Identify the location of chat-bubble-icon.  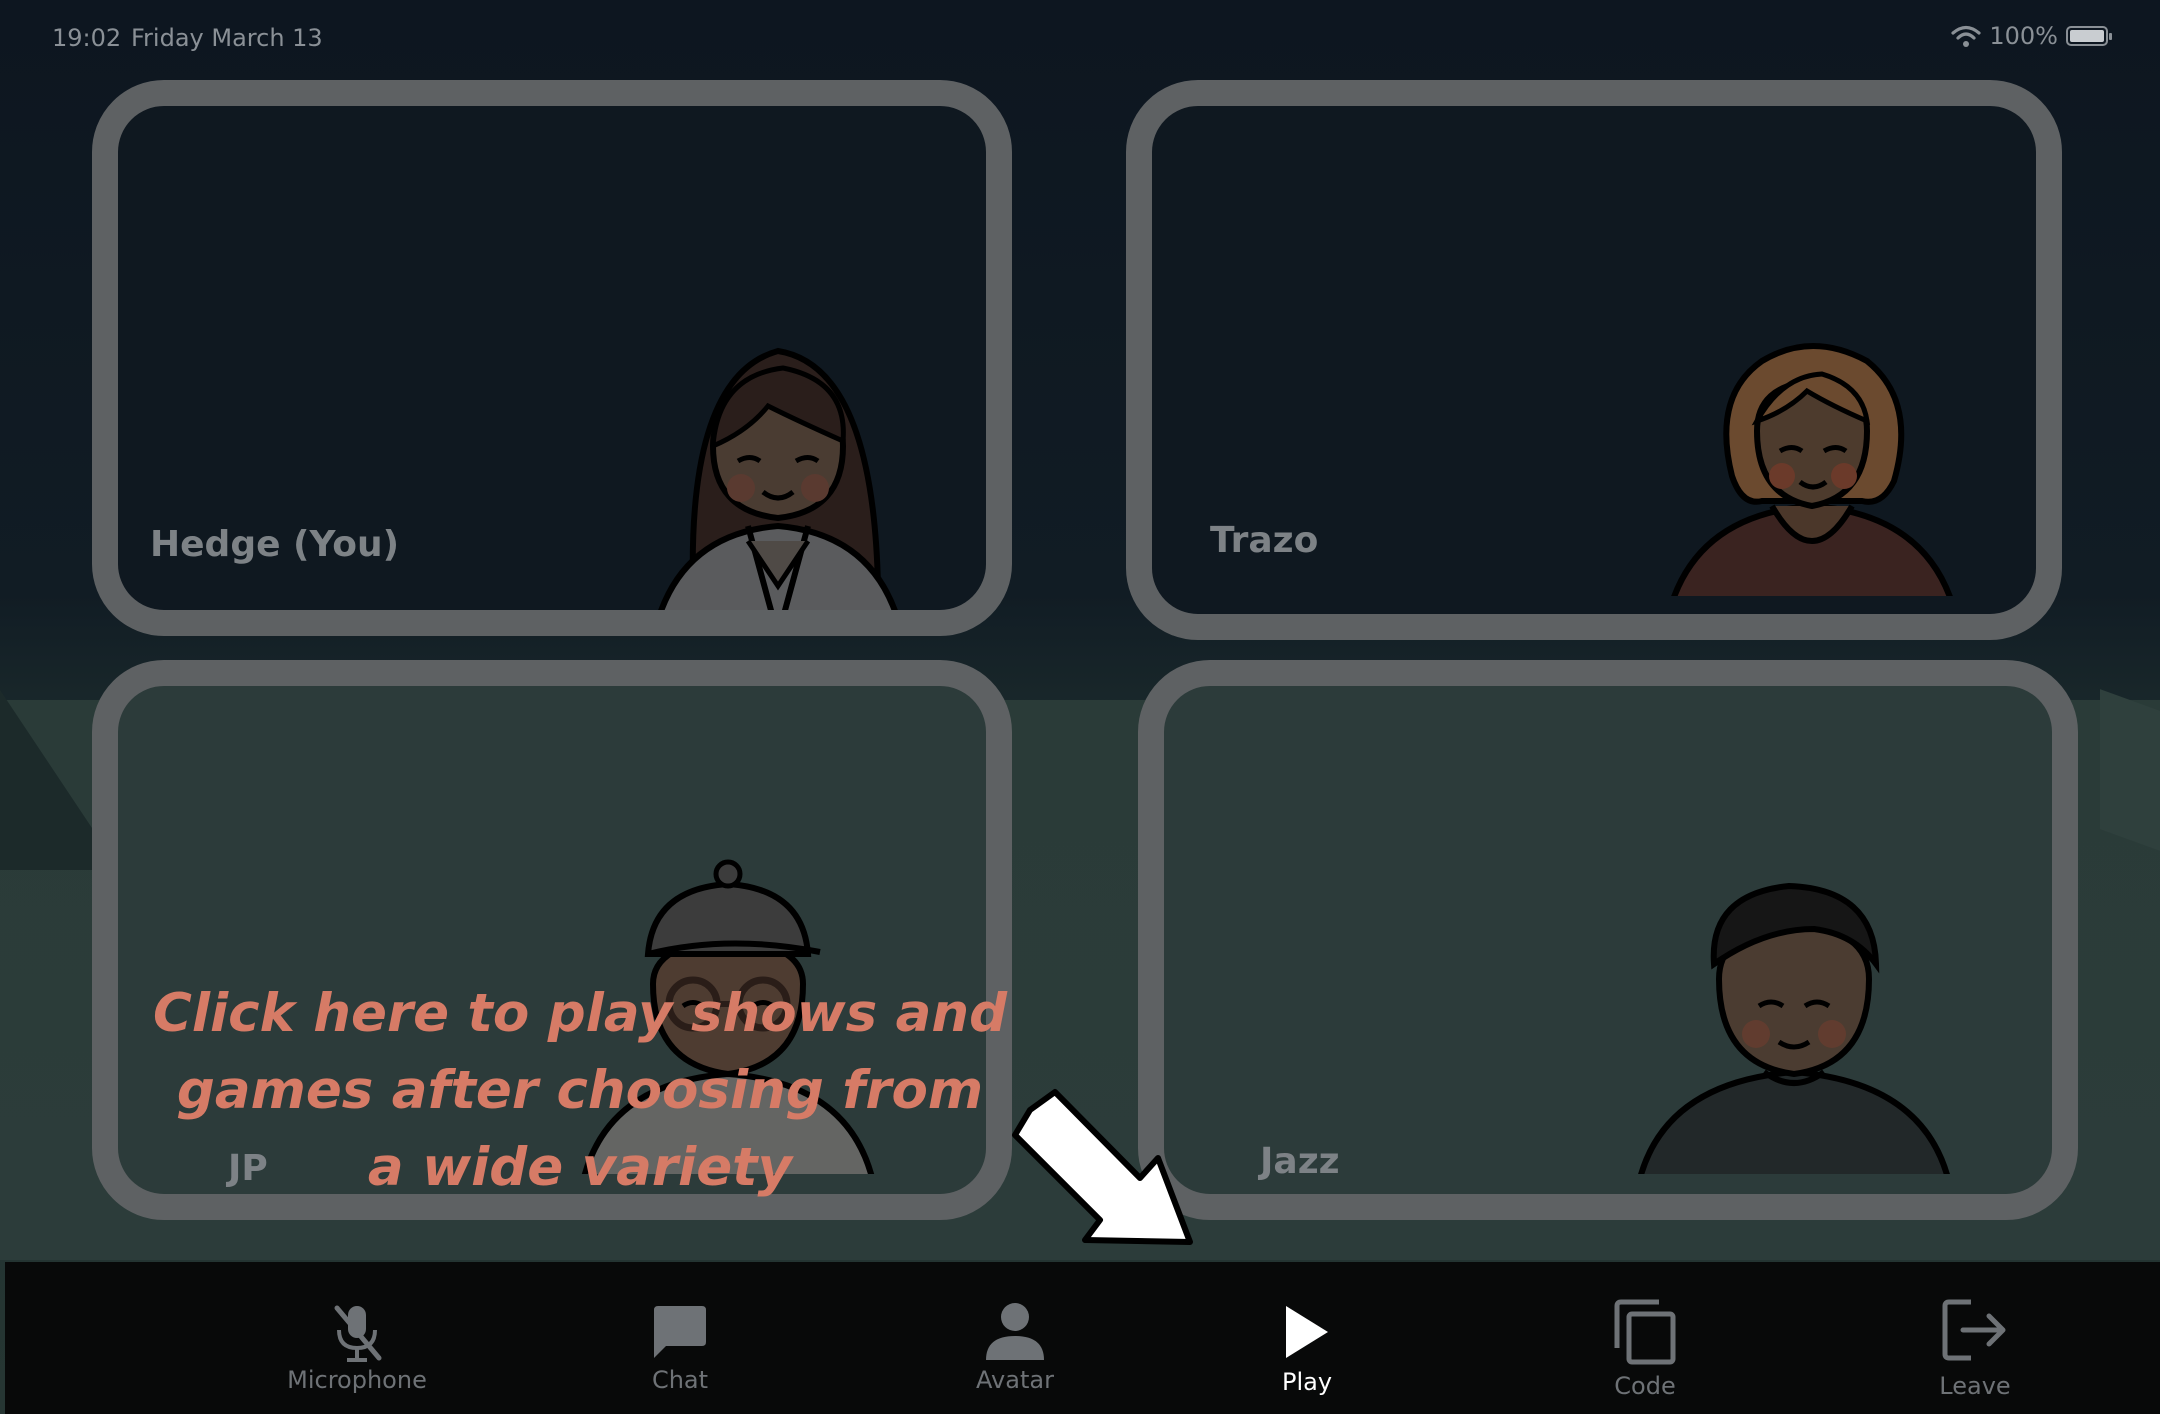
(680, 1332).